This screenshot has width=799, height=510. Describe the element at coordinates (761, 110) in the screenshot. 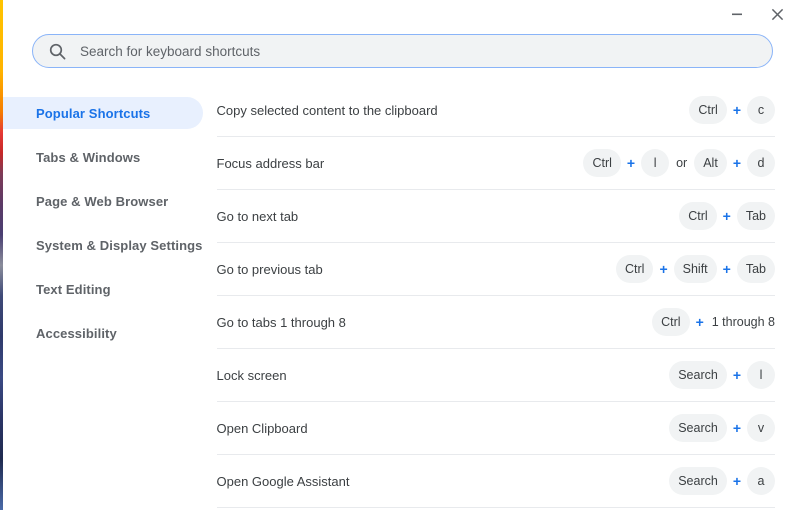

I see `key-chip: c` at that location.